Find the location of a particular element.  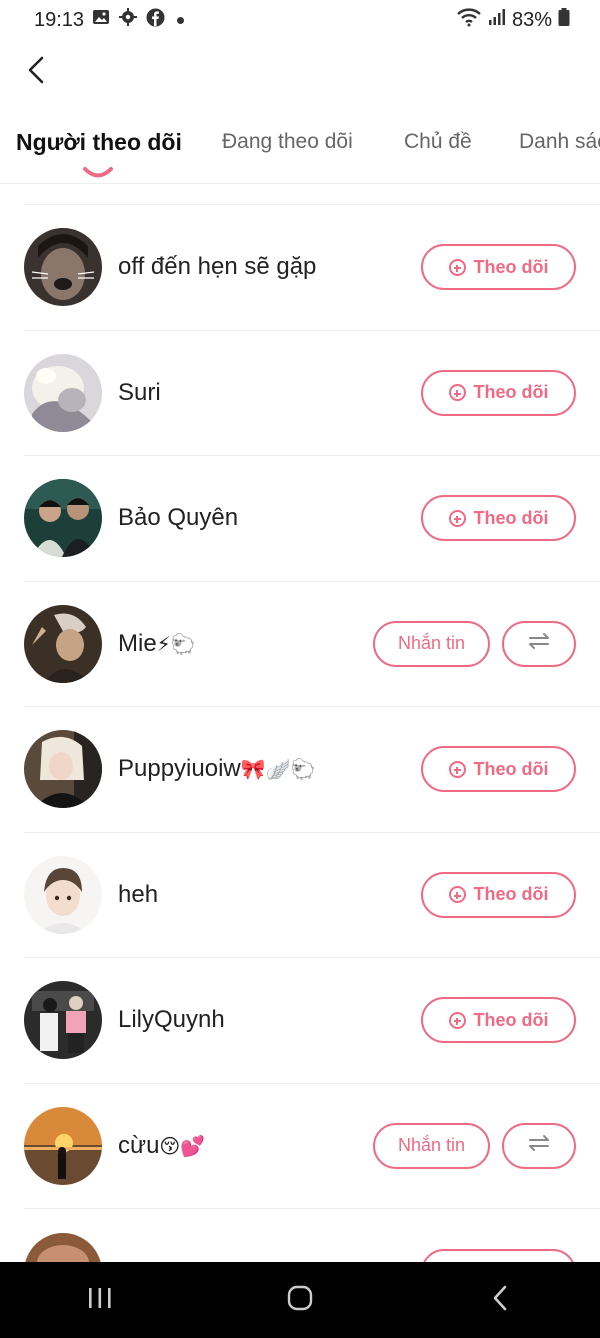

list-item: off đến hẹn sẽ gặp Theo dõi is located at coordinates (312, 268).